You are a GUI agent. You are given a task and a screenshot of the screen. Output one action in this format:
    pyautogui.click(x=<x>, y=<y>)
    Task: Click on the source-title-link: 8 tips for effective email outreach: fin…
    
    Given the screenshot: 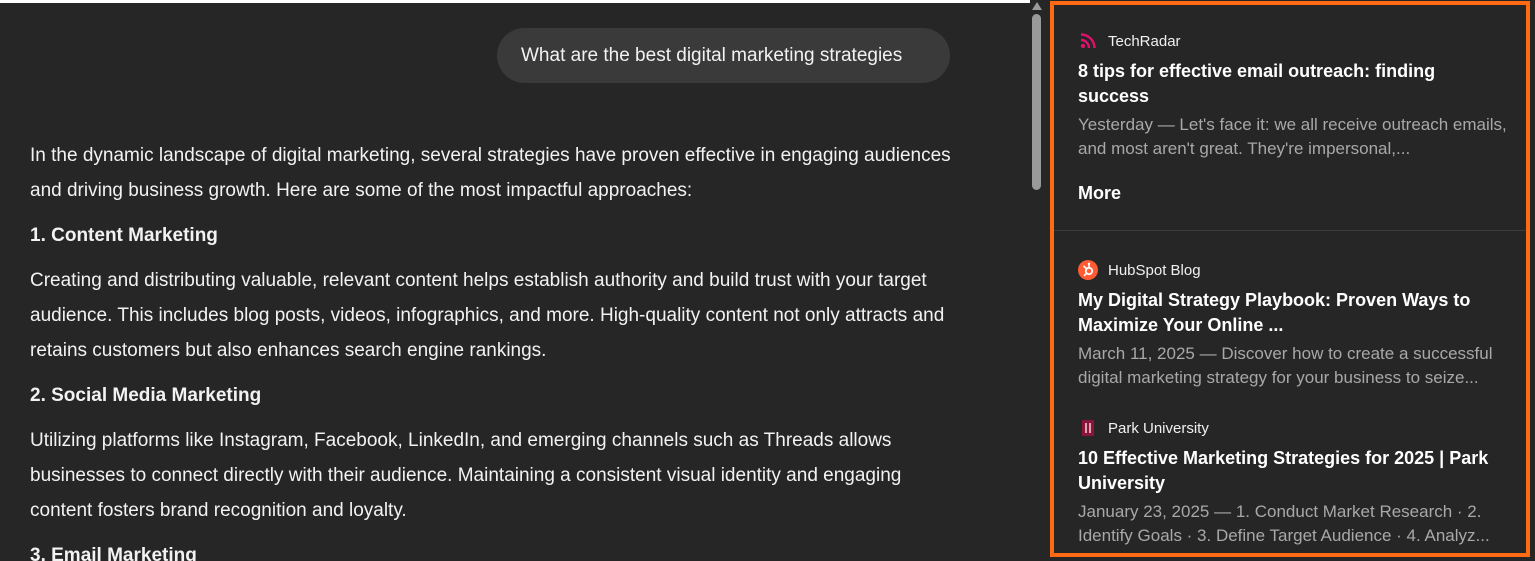 What is the action you would take?
    pyautogui.click(x=1293, y=84)
    